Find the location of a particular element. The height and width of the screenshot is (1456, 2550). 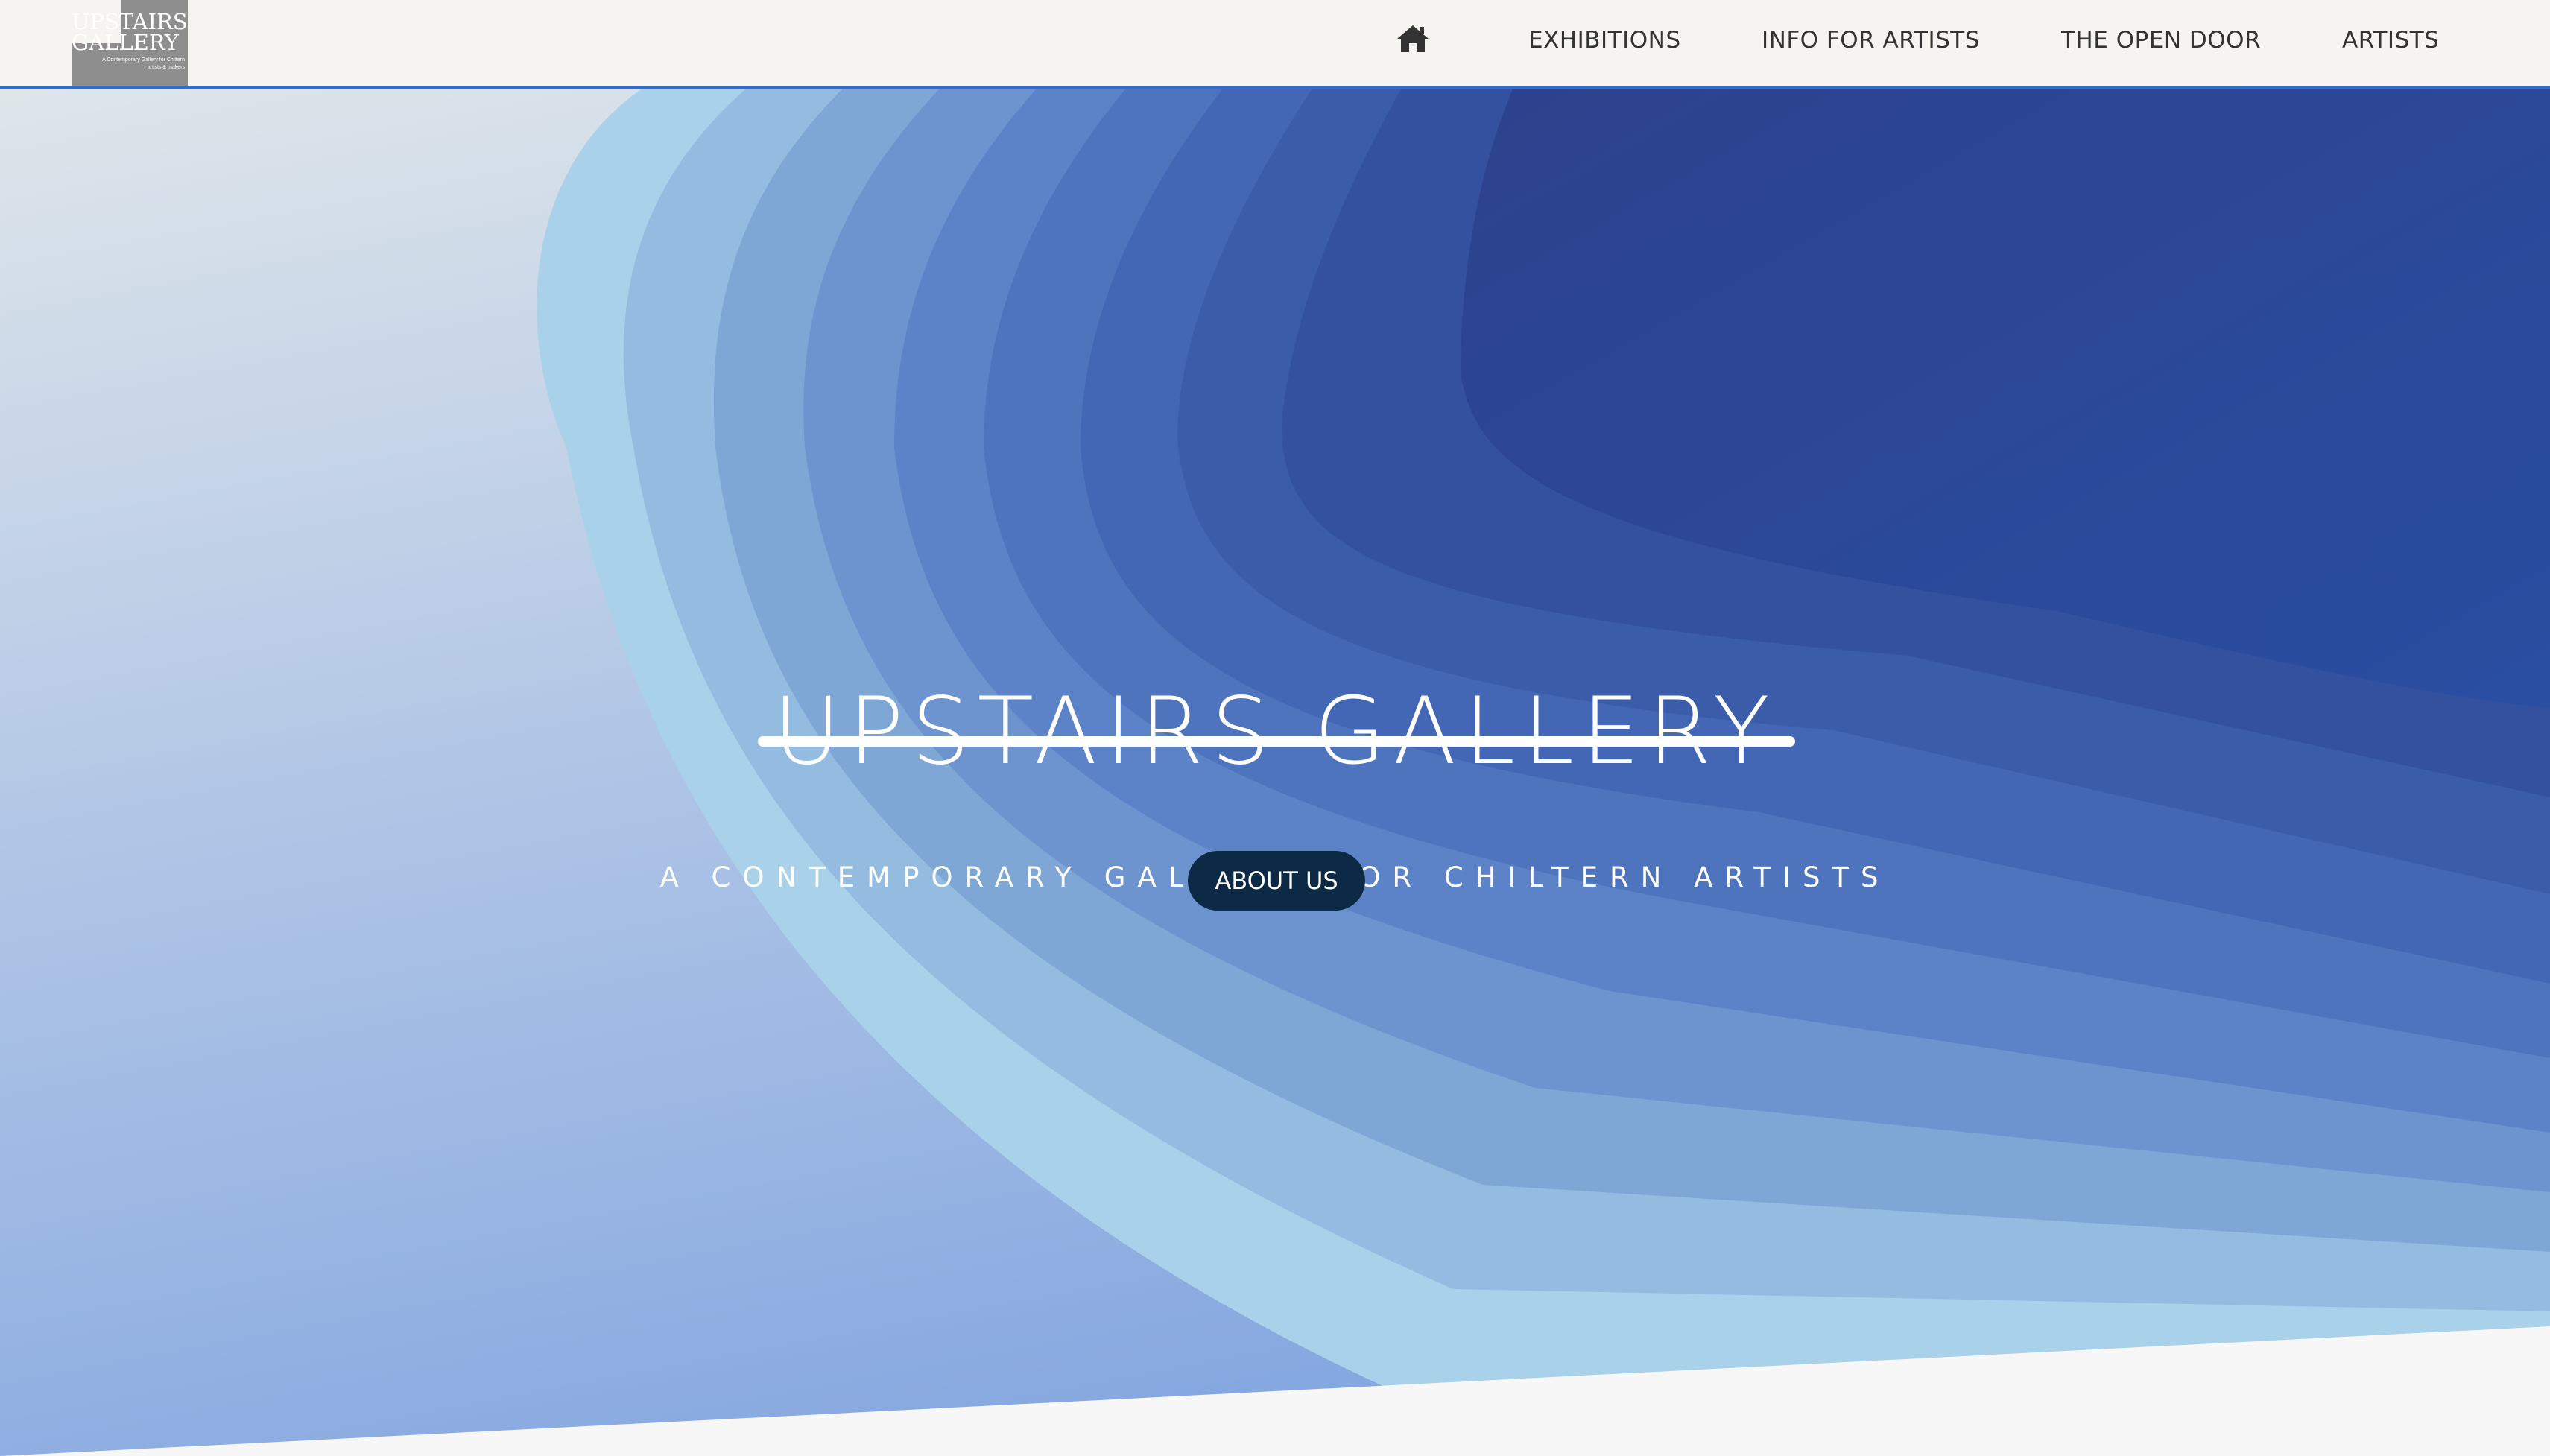

hero-title-underline is located at coordinates (1276, 741).